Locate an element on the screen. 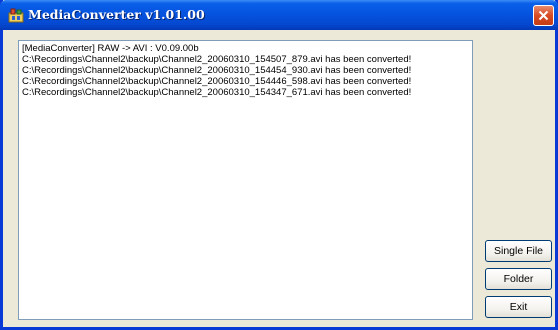 The width and height of the screenshot is (558, 330). single-file-button: Single File is located at coordinates (518, 251).